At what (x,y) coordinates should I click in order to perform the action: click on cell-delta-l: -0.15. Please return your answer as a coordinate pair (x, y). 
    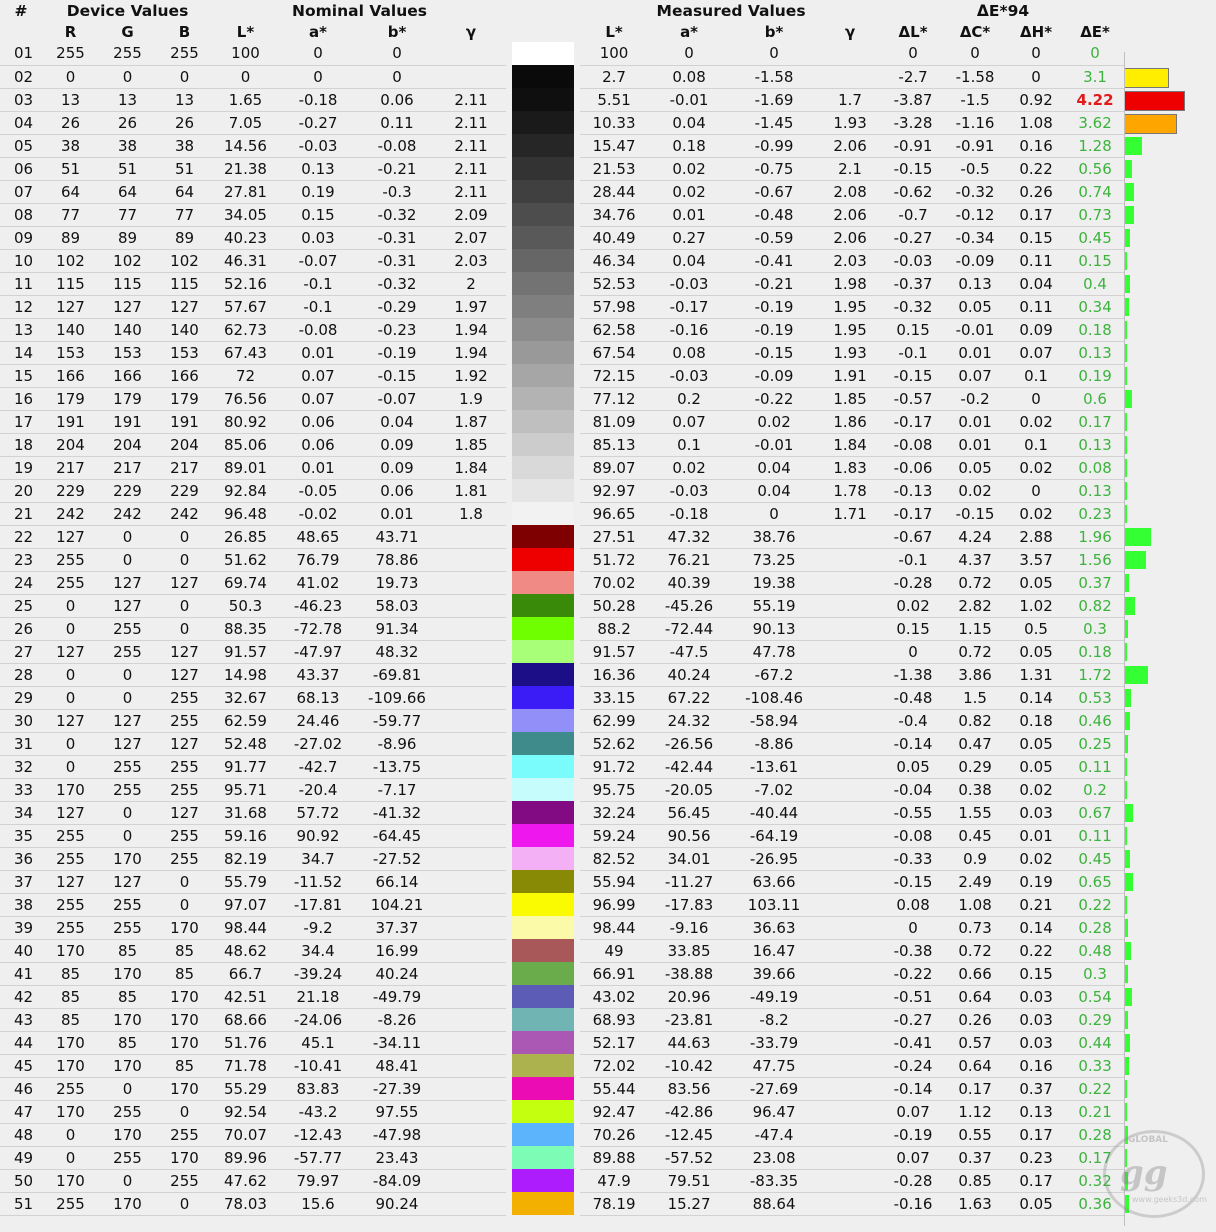
    Looking at the image, I should click on (913, 376).